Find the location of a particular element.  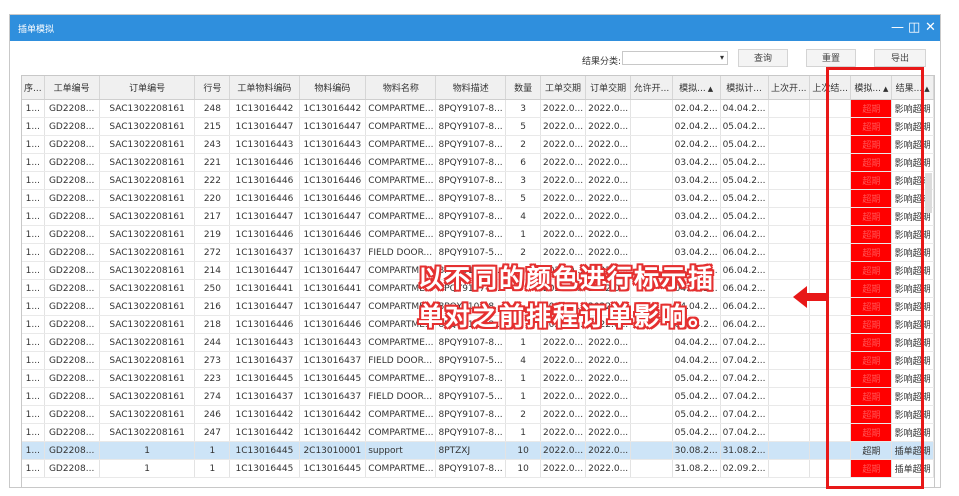

column-header: 物料编码 is located at coordinates (333, 88).